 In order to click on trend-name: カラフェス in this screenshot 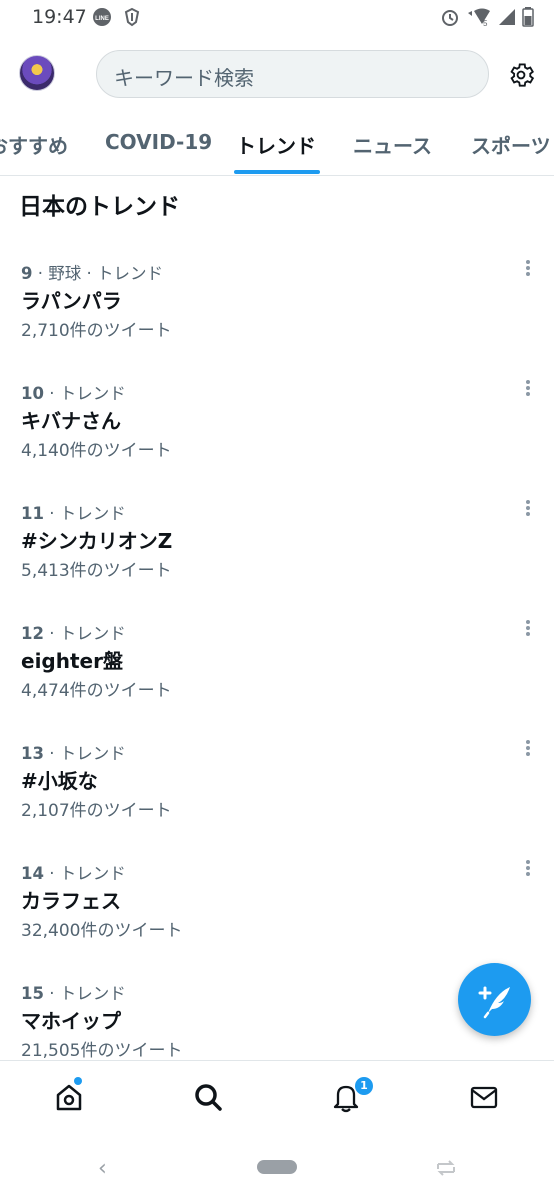, I will do `click(71, 901)`.